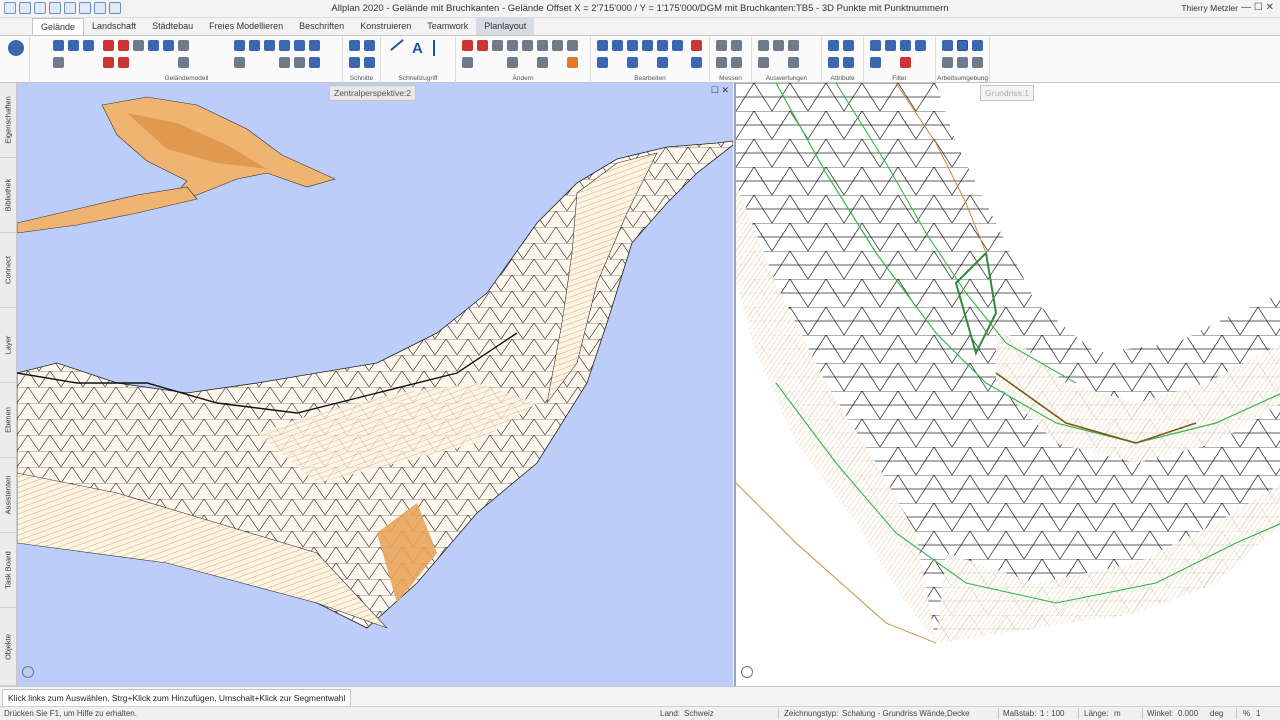  Describe the element at coordinates (875, 62) in the screenshot. I see `filter-color-icon` at that location.